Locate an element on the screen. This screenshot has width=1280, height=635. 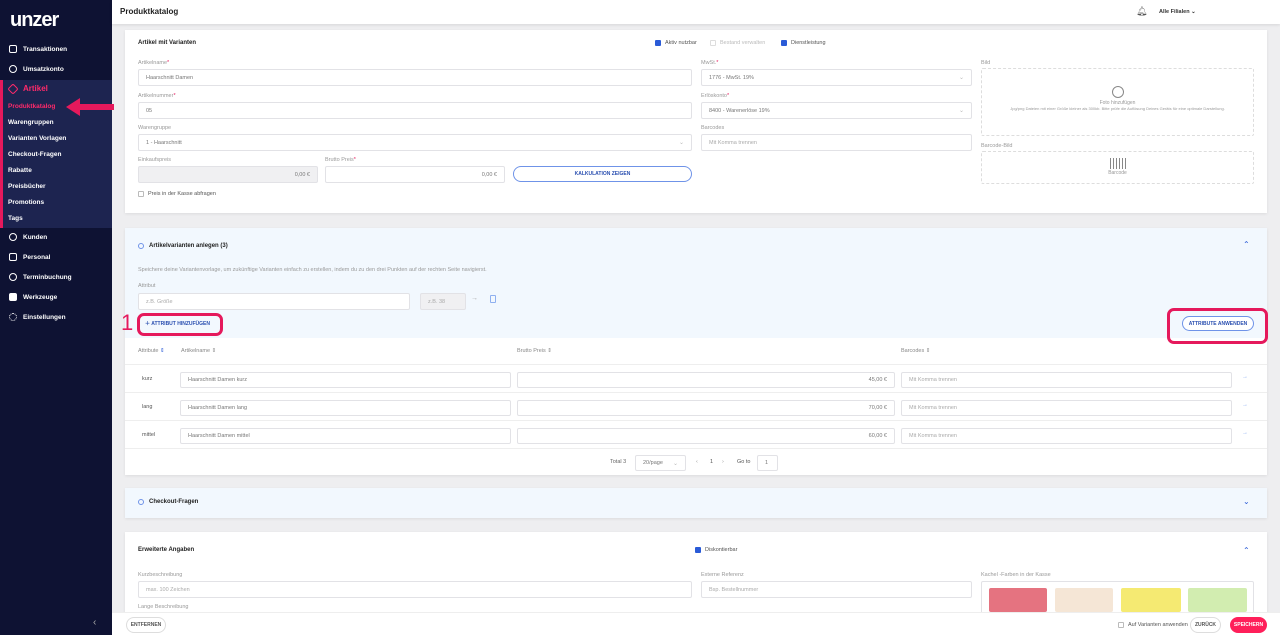
label: Personal is located at coordinates (37, 257).